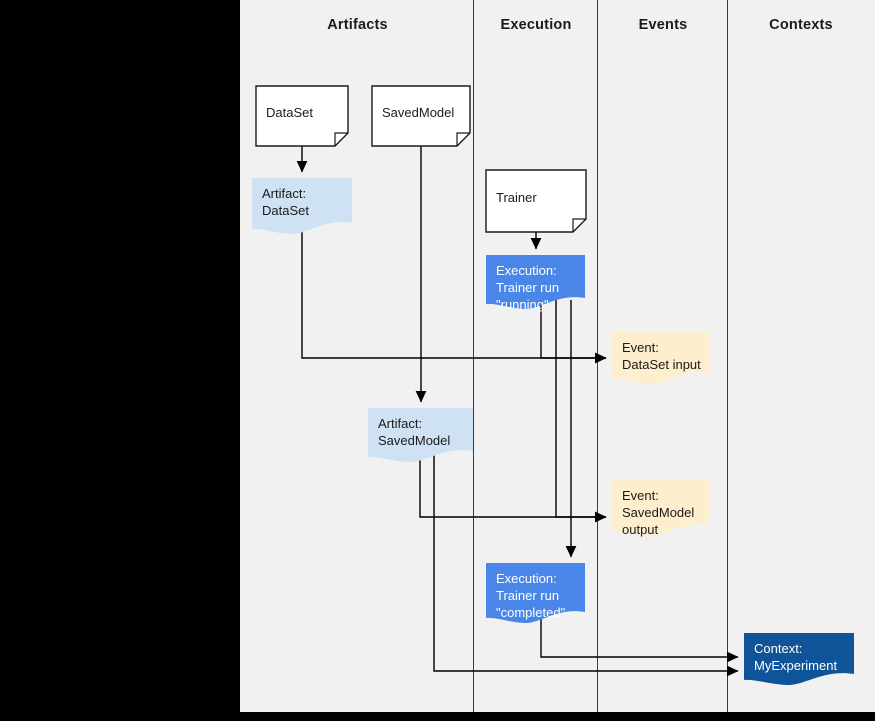 The image size is (875, 721). What do you see at coordinates (516, 197) in the screenshot?
I see `node-label-doc-trainer: Trainer` at bounding box center [516, 197].